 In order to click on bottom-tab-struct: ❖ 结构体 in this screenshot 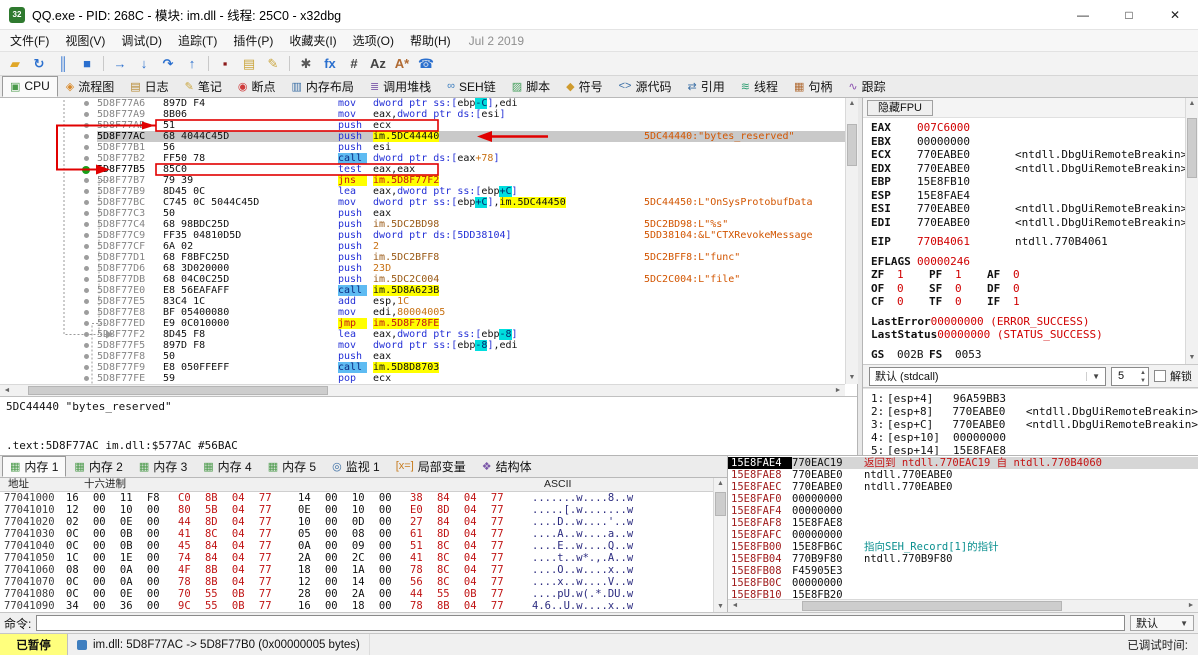, I will do `click(507, 466)`.